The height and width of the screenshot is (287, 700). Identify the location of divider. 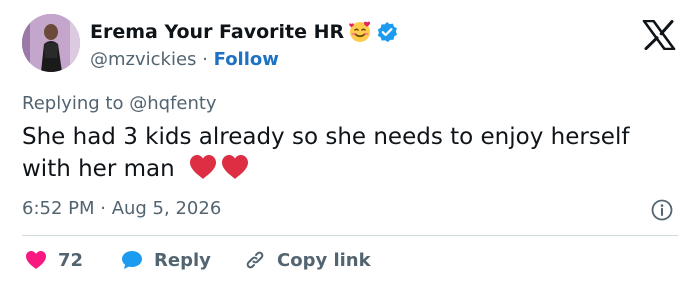
(350, 235).